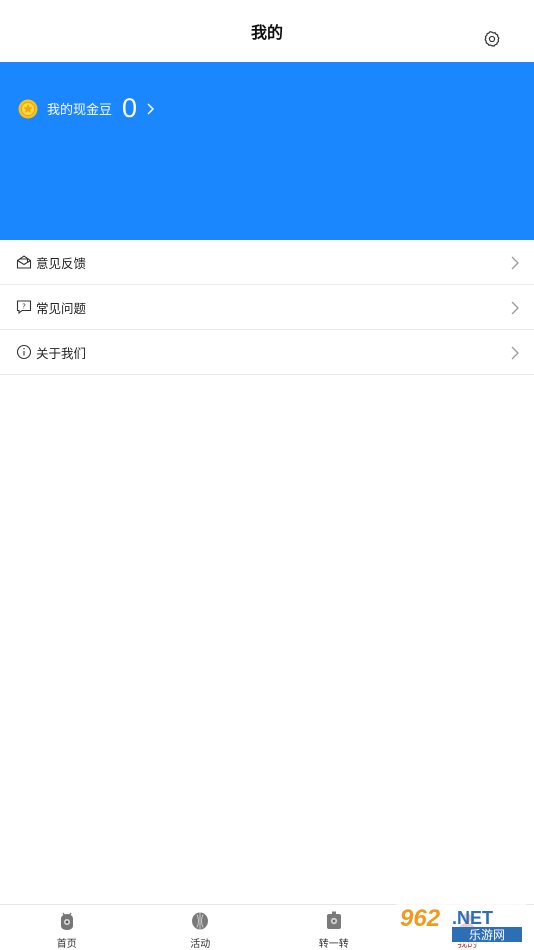 This screenshot has height=950, width=534. I want to click on spin-icon, so click(333, 920).